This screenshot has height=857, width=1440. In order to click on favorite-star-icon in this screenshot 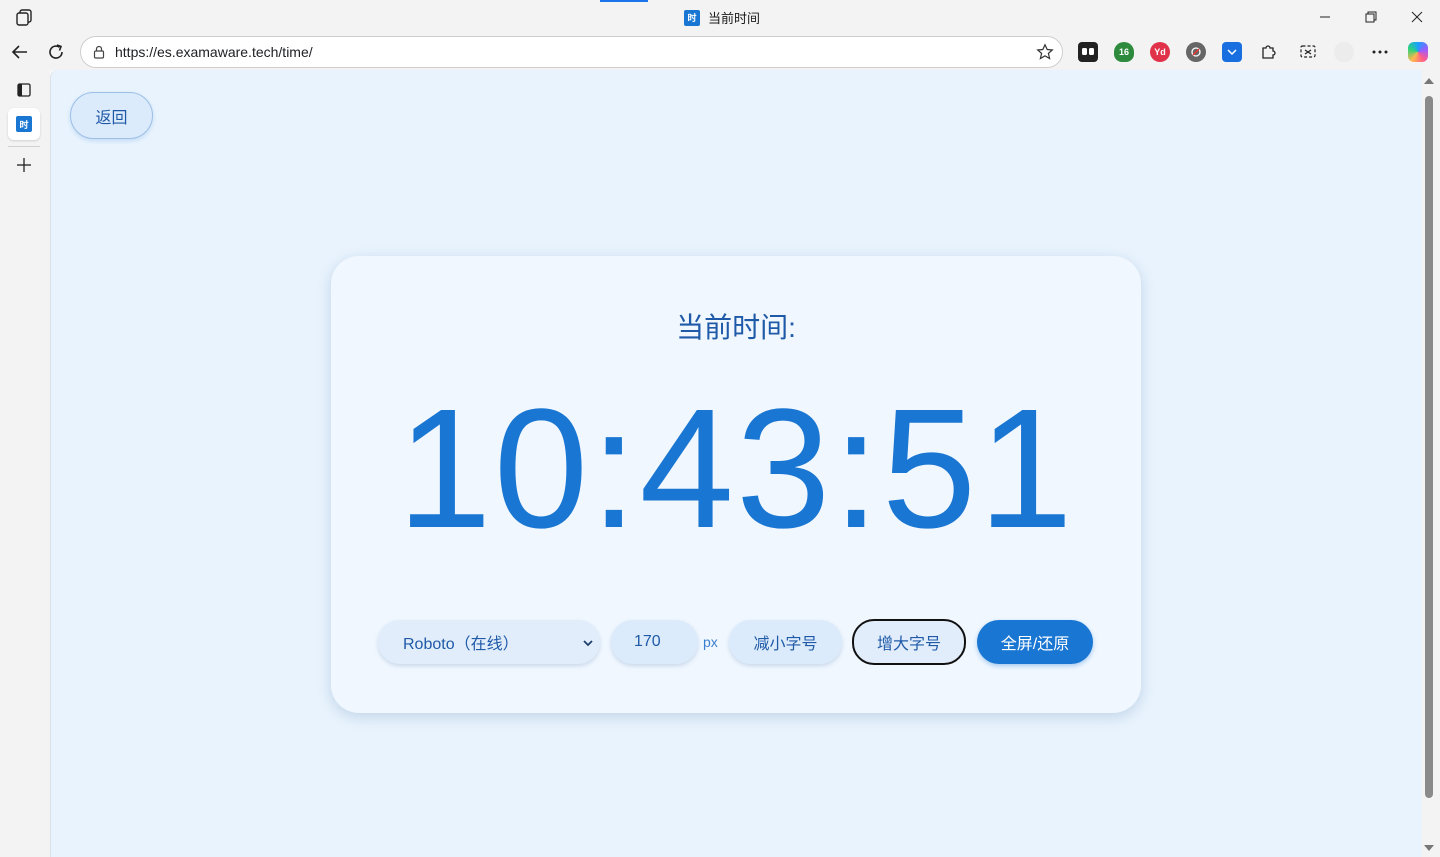, I will do `click(1045, 54)`.